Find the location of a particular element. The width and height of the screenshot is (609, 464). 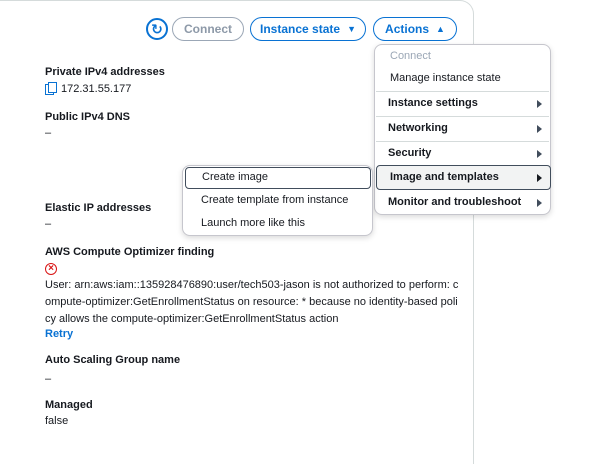

image-templates-label: Image and templates is located at coordinates (444, 177).